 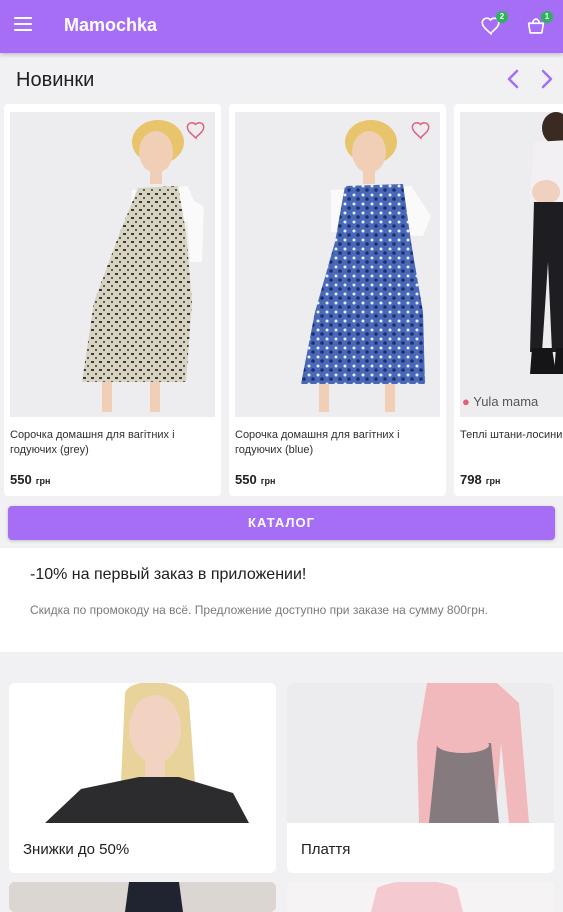 What do you see at coordinates (502, 17) in the screenshot?
I see `favorites-count-badge: 2` at bounding box center [502, 17].